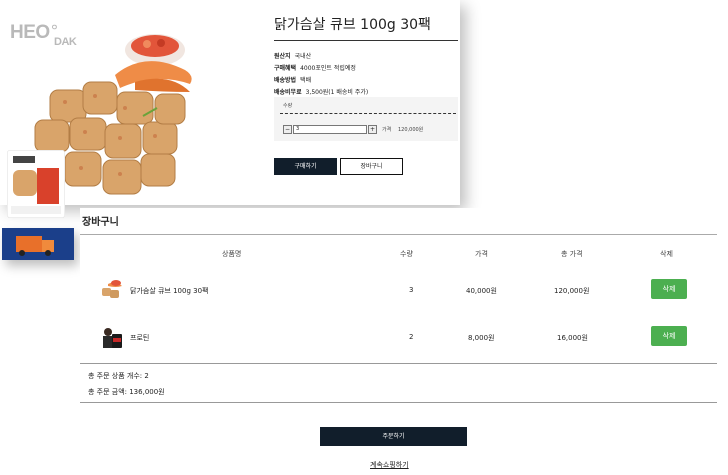  Describe the element at coordinates (572, 338) in the screenshot. I see `cart-item-total: 16,000원` at that location.